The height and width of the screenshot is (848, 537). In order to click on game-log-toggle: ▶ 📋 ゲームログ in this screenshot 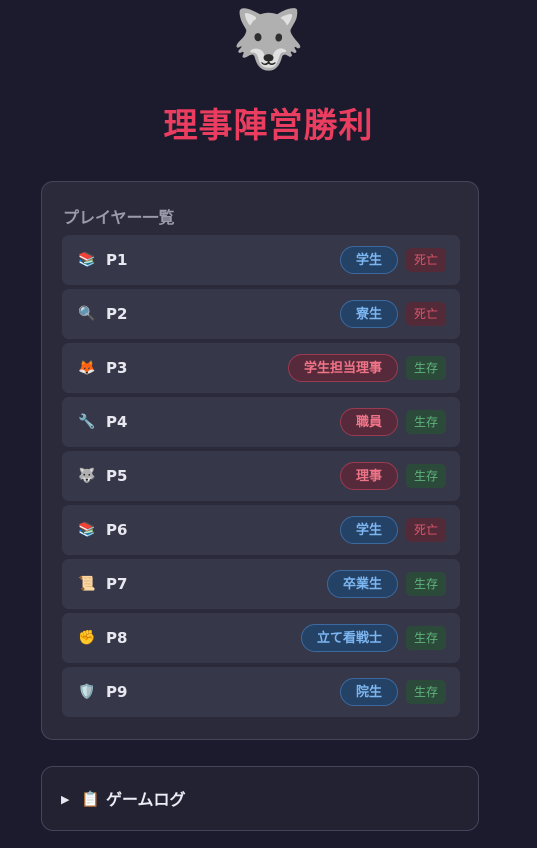, I will do `click(260, 798)`.